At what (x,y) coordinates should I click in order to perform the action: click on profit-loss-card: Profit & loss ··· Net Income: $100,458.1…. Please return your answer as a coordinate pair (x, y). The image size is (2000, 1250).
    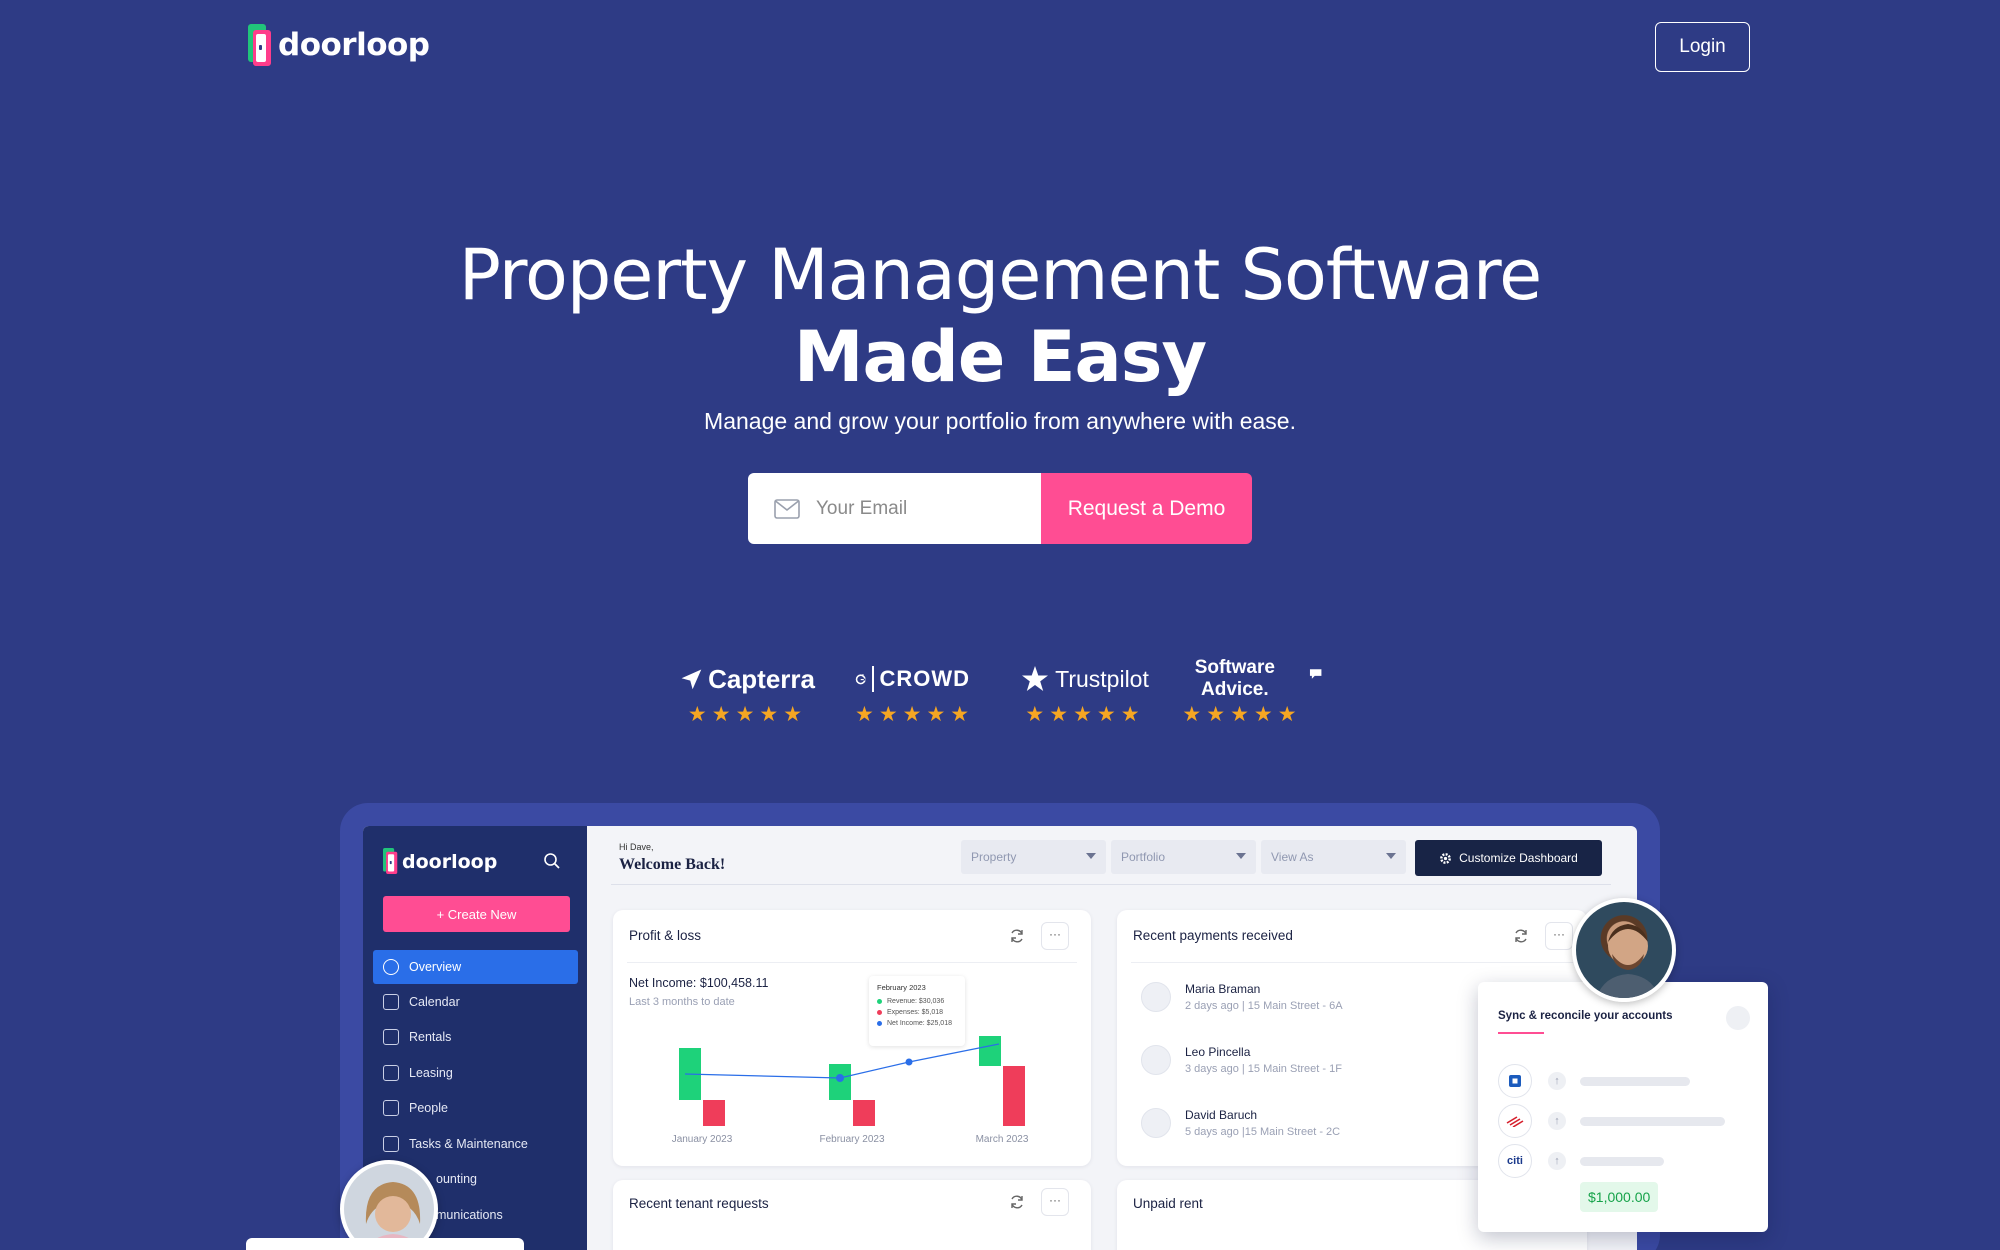
    Looking at the image, I should click on (852, 1038).